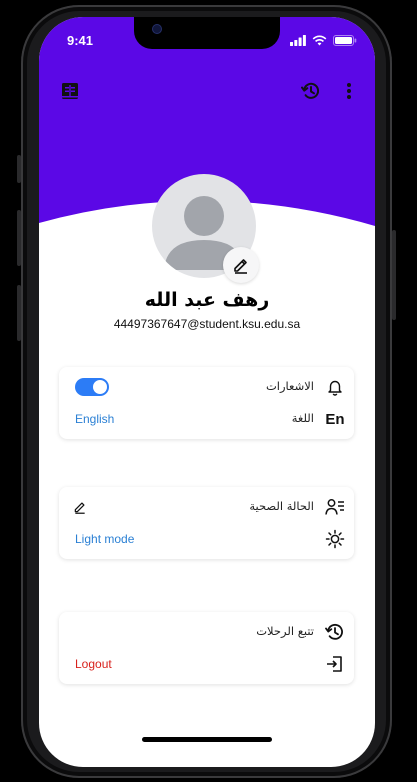  I want to click on sun-icon, so click(335, 539).